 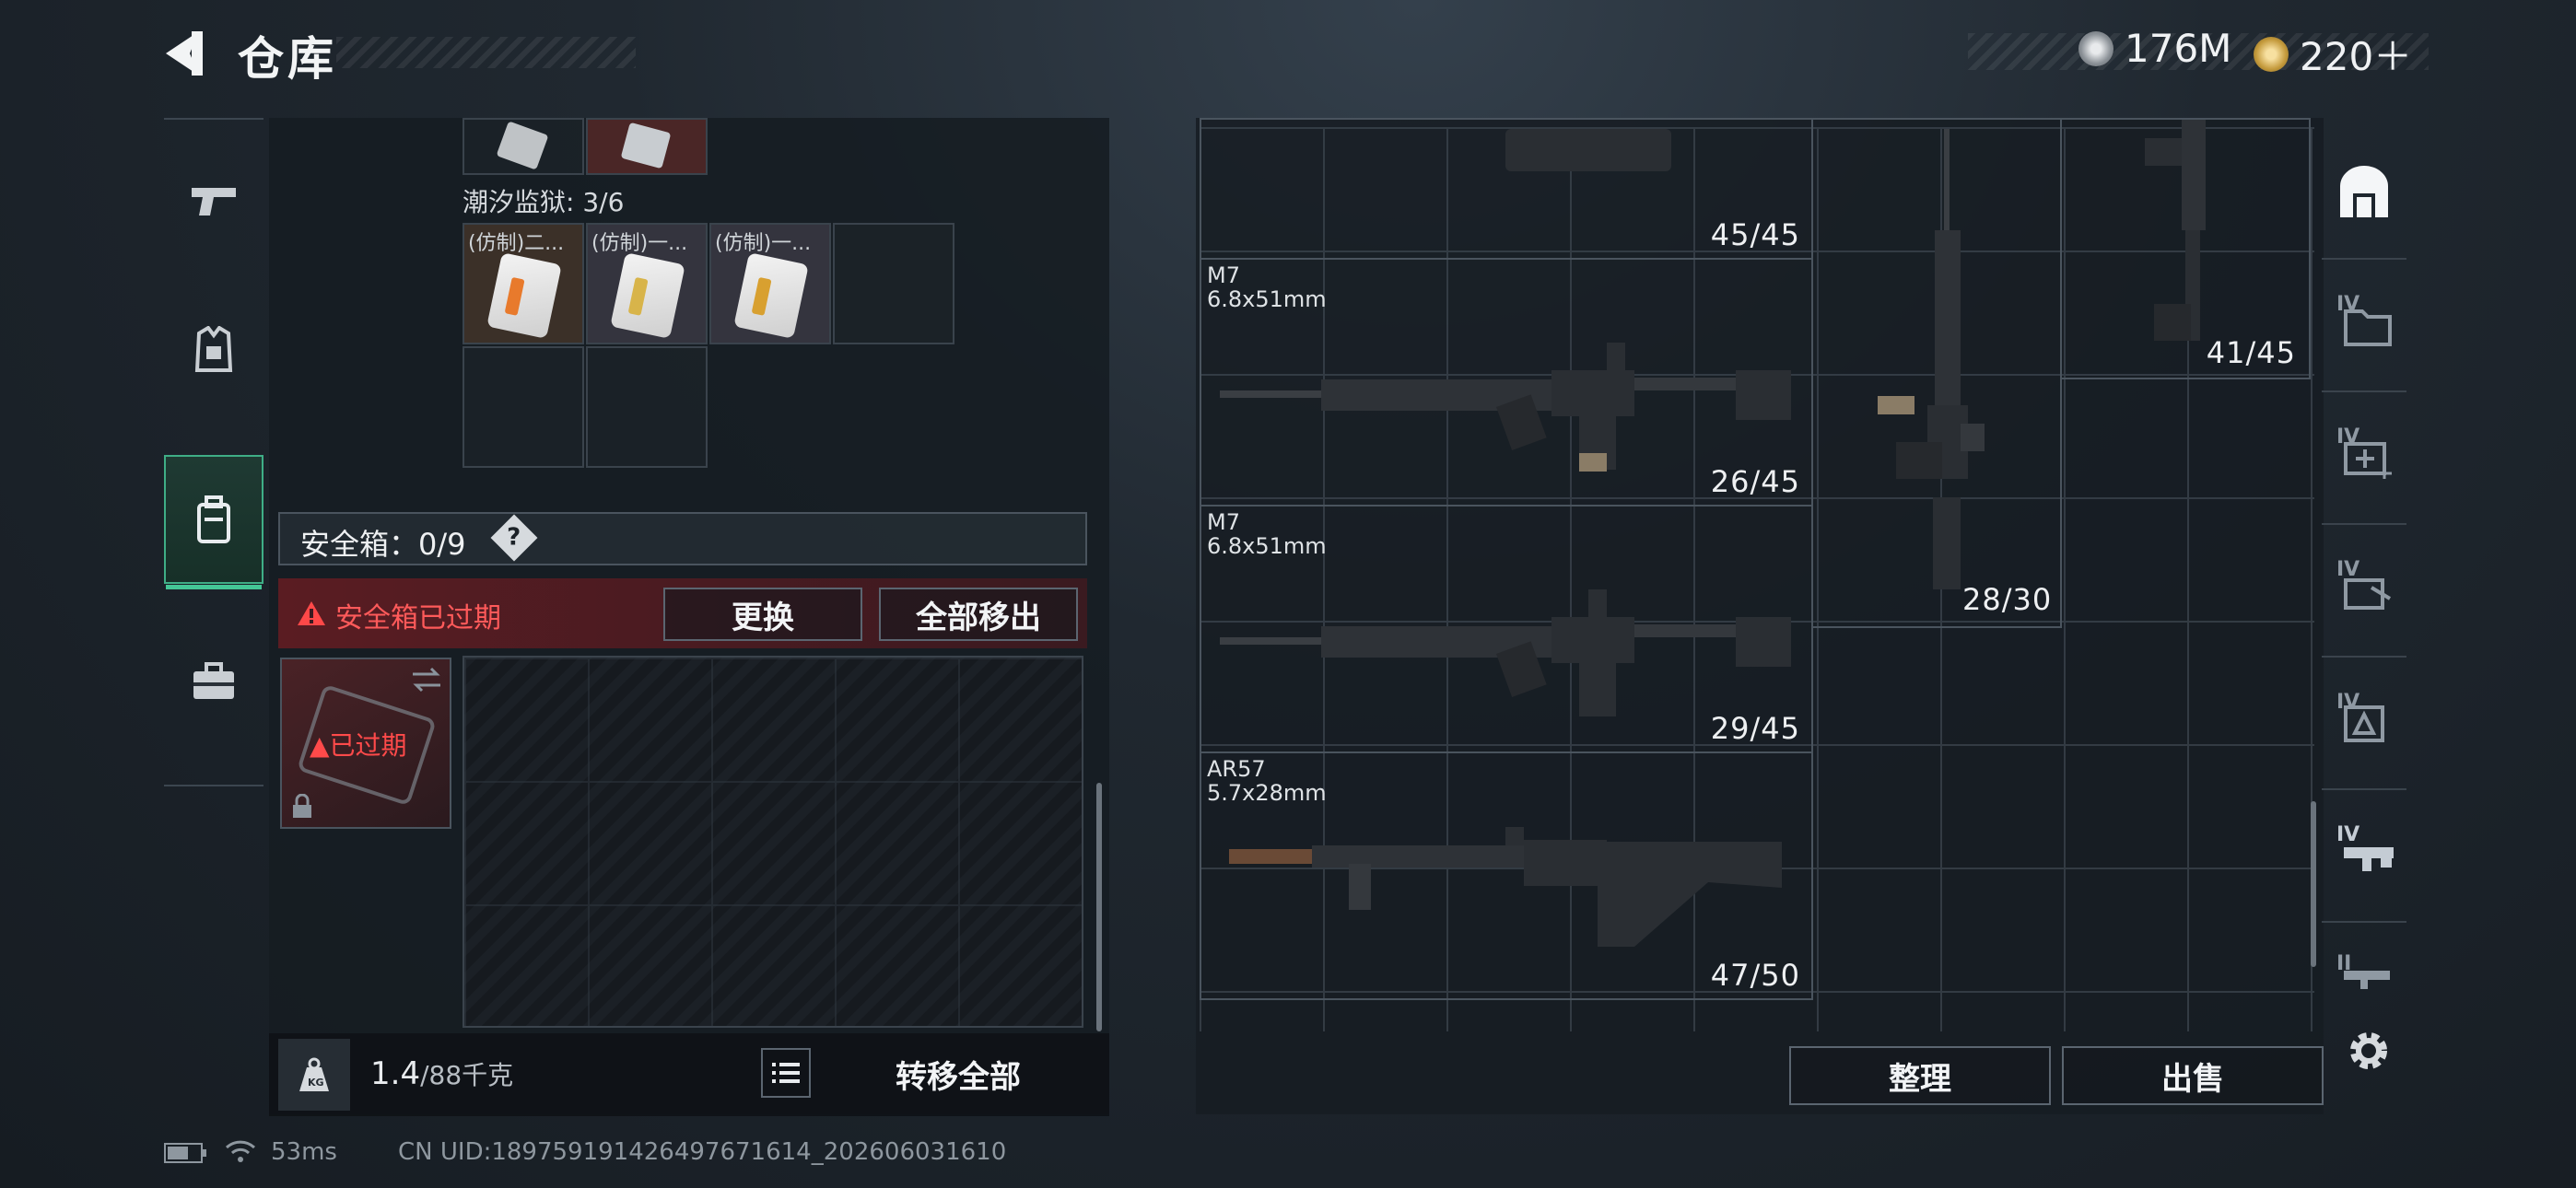 I want to click on weapon-item: 41/45, so click(x=2185, y=249).